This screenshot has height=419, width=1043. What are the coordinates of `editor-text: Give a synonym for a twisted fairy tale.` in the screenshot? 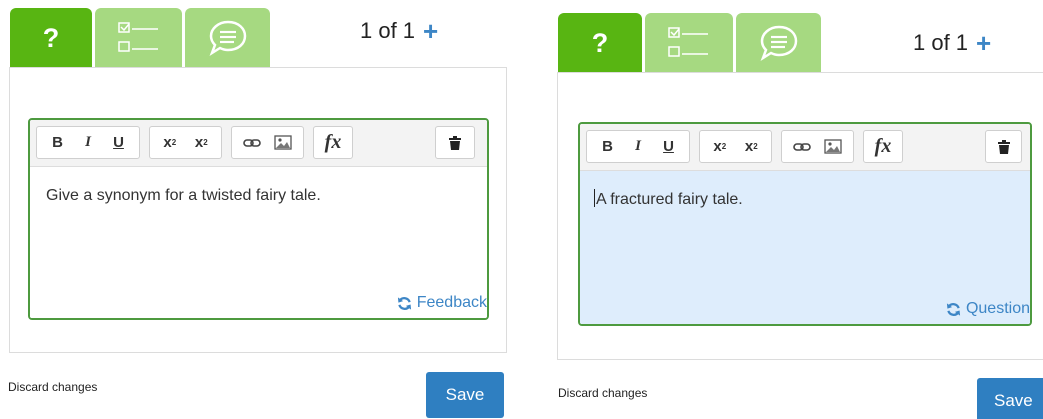 It's located at (183, 195).